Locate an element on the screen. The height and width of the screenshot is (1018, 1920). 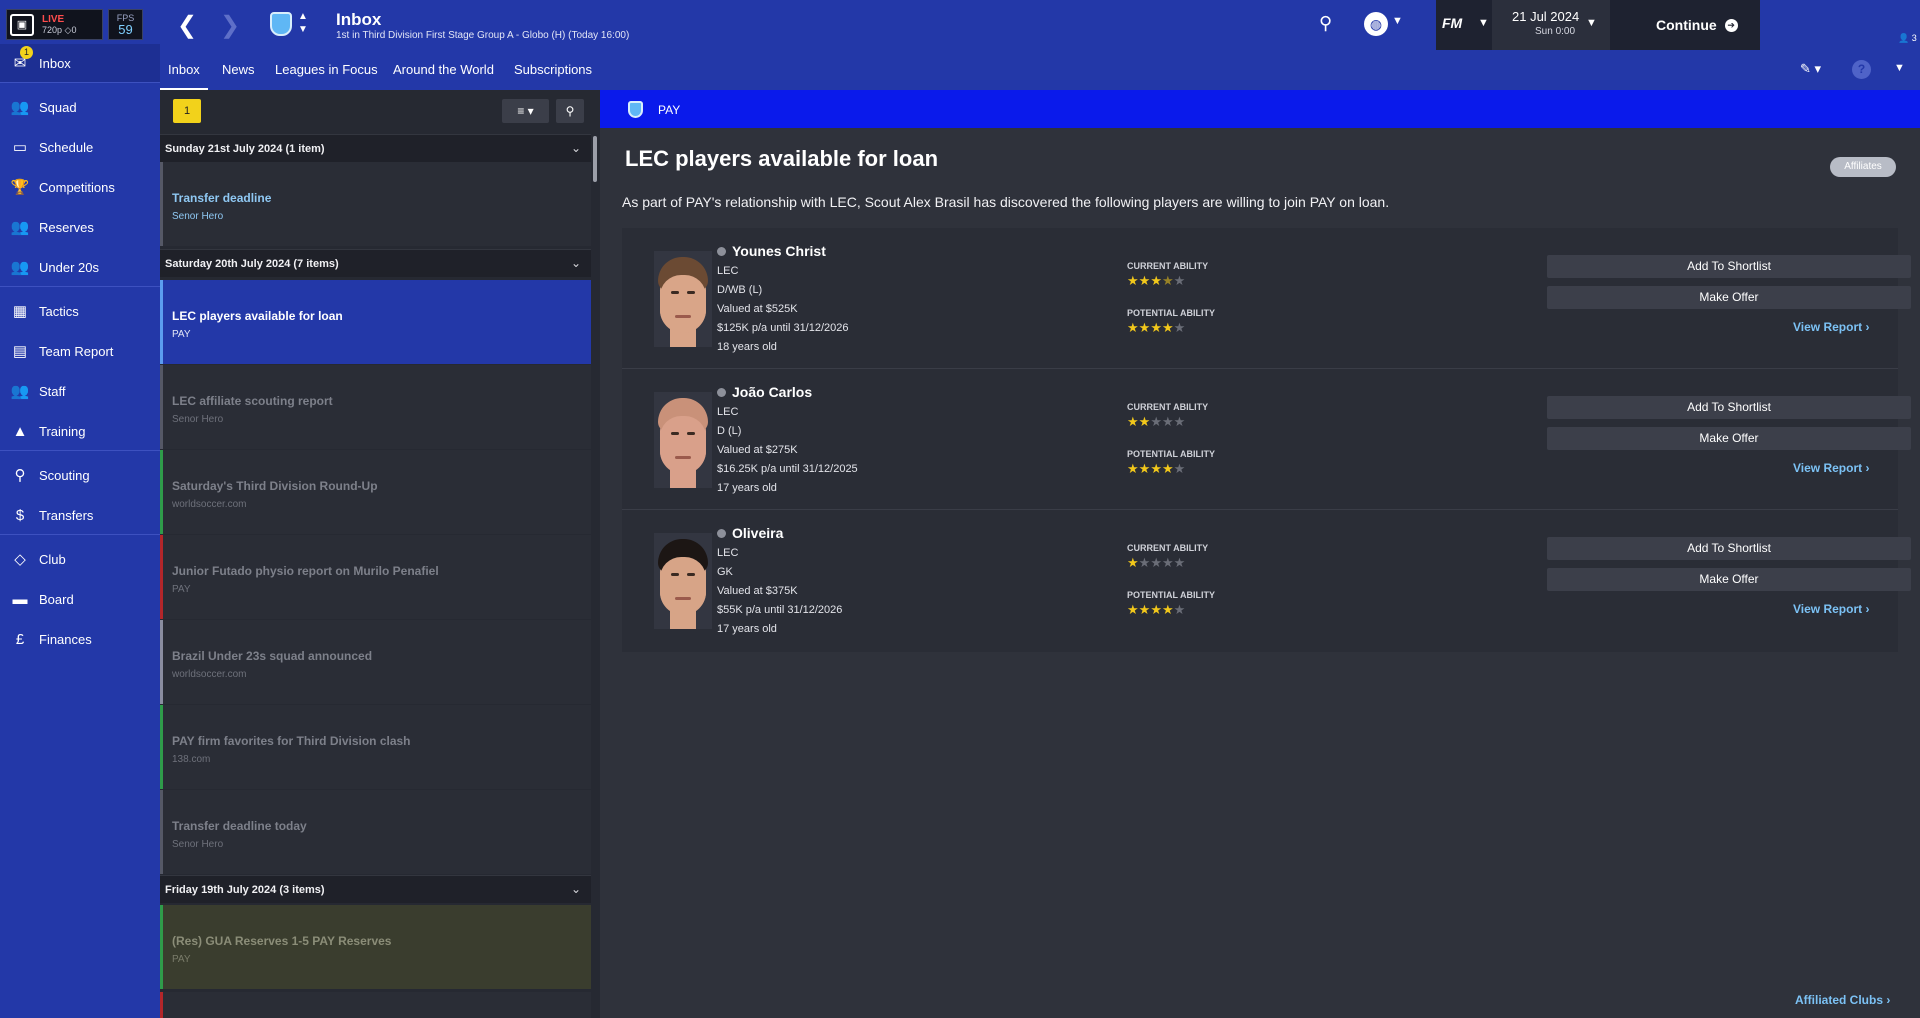
fm-logo: FM is located at coordinates (1452, 23).